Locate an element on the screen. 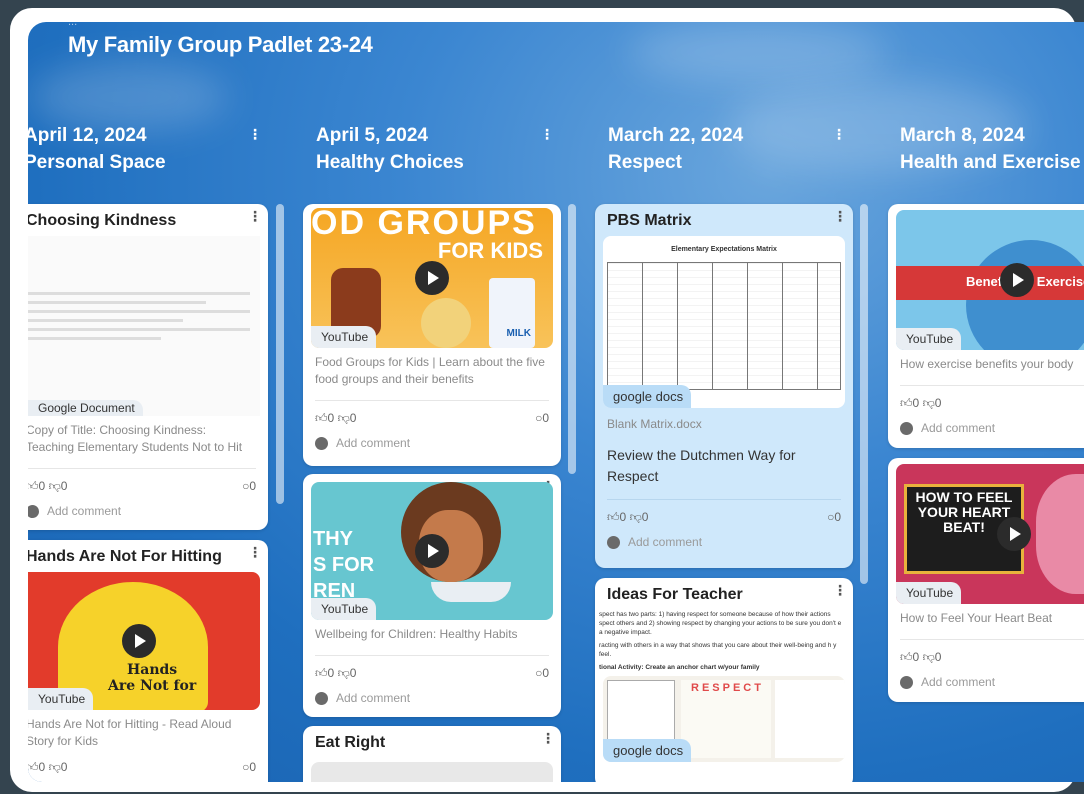 This screenshot has width=1084, height=794. column-date: April 5, 2024 is located at coordinates (372, 135).